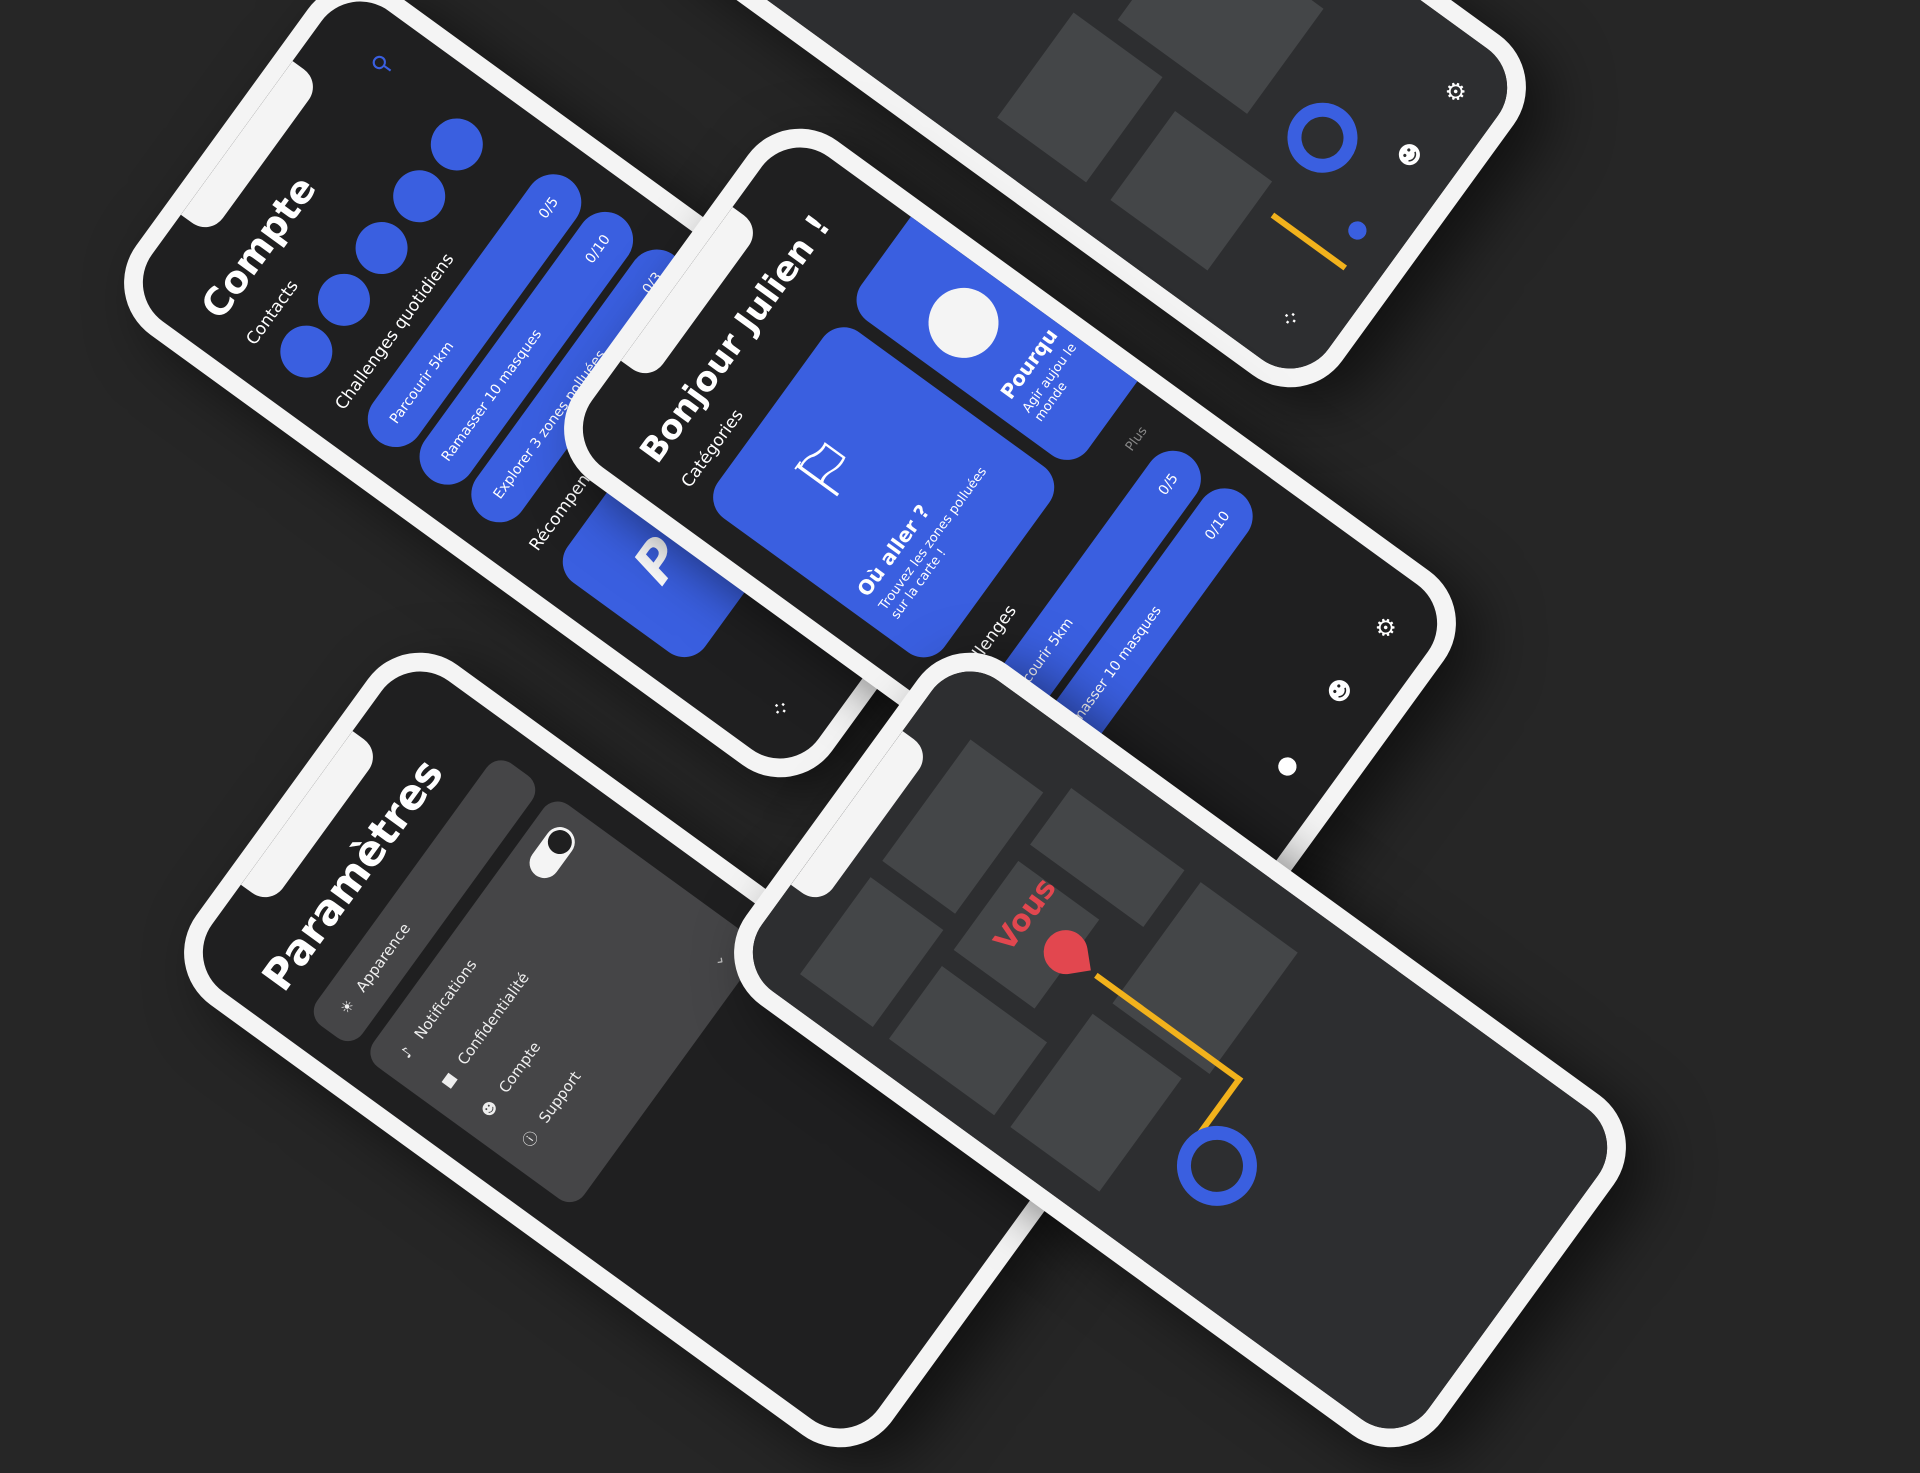 This screenshot has width=1920, height=1473. Describe the element at coordinates (828, 469) in the screenshot. I see `map-pin-icon: ⚐` at that location.